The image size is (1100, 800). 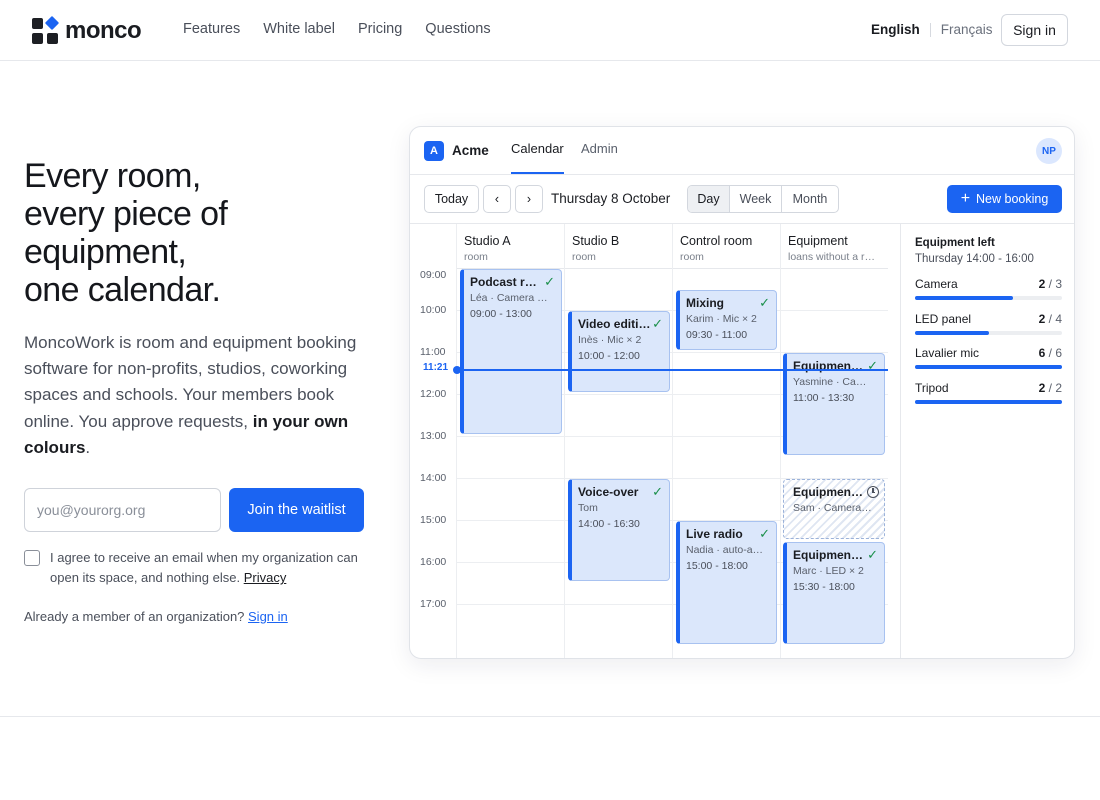 I want to click on equipment-count: 2 / 3, so click(x=1050, y=284).